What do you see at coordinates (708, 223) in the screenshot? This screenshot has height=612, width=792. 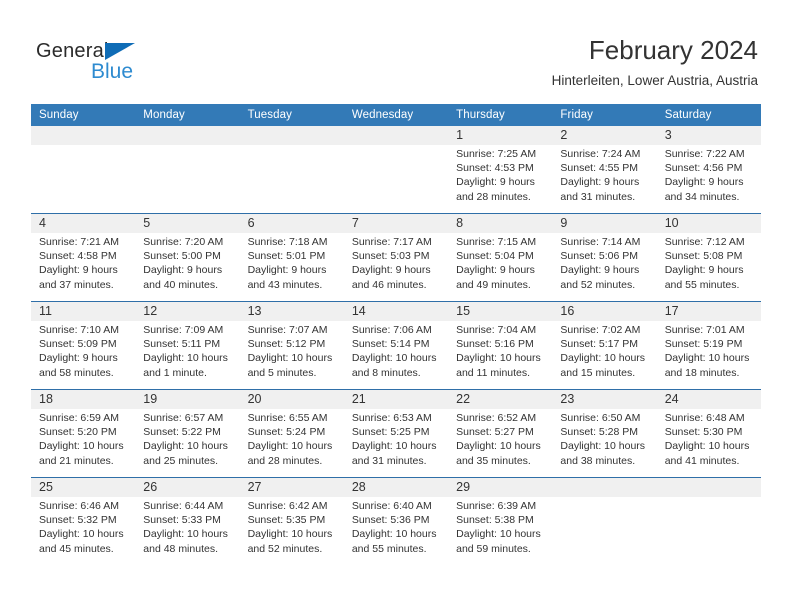 I see `day-number: 10` at bounding box center [708, 223].